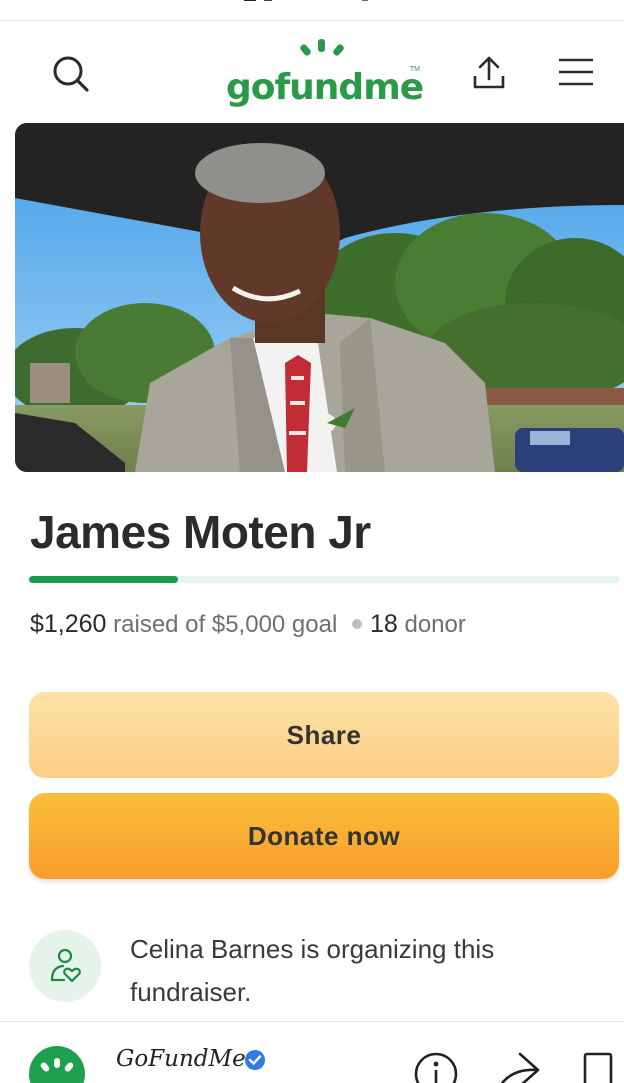 The image size is (624, 1083). I want to click on gofundme-avatar, so click(57, 1064).